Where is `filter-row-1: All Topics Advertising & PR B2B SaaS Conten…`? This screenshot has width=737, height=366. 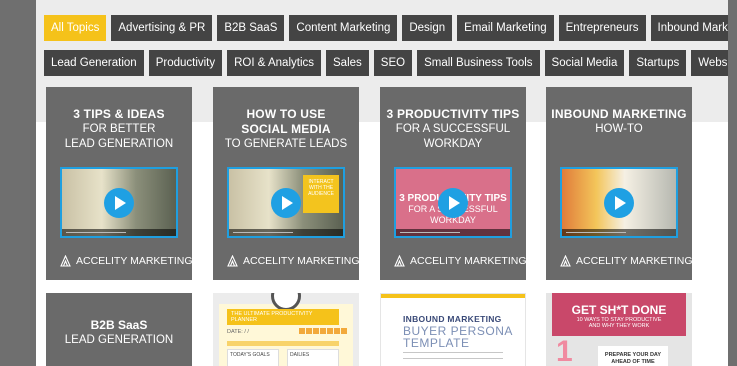 filter-row-1: All Topics Advertising & PR B2B SaaS Conten… is located at coordinates (386, 28).